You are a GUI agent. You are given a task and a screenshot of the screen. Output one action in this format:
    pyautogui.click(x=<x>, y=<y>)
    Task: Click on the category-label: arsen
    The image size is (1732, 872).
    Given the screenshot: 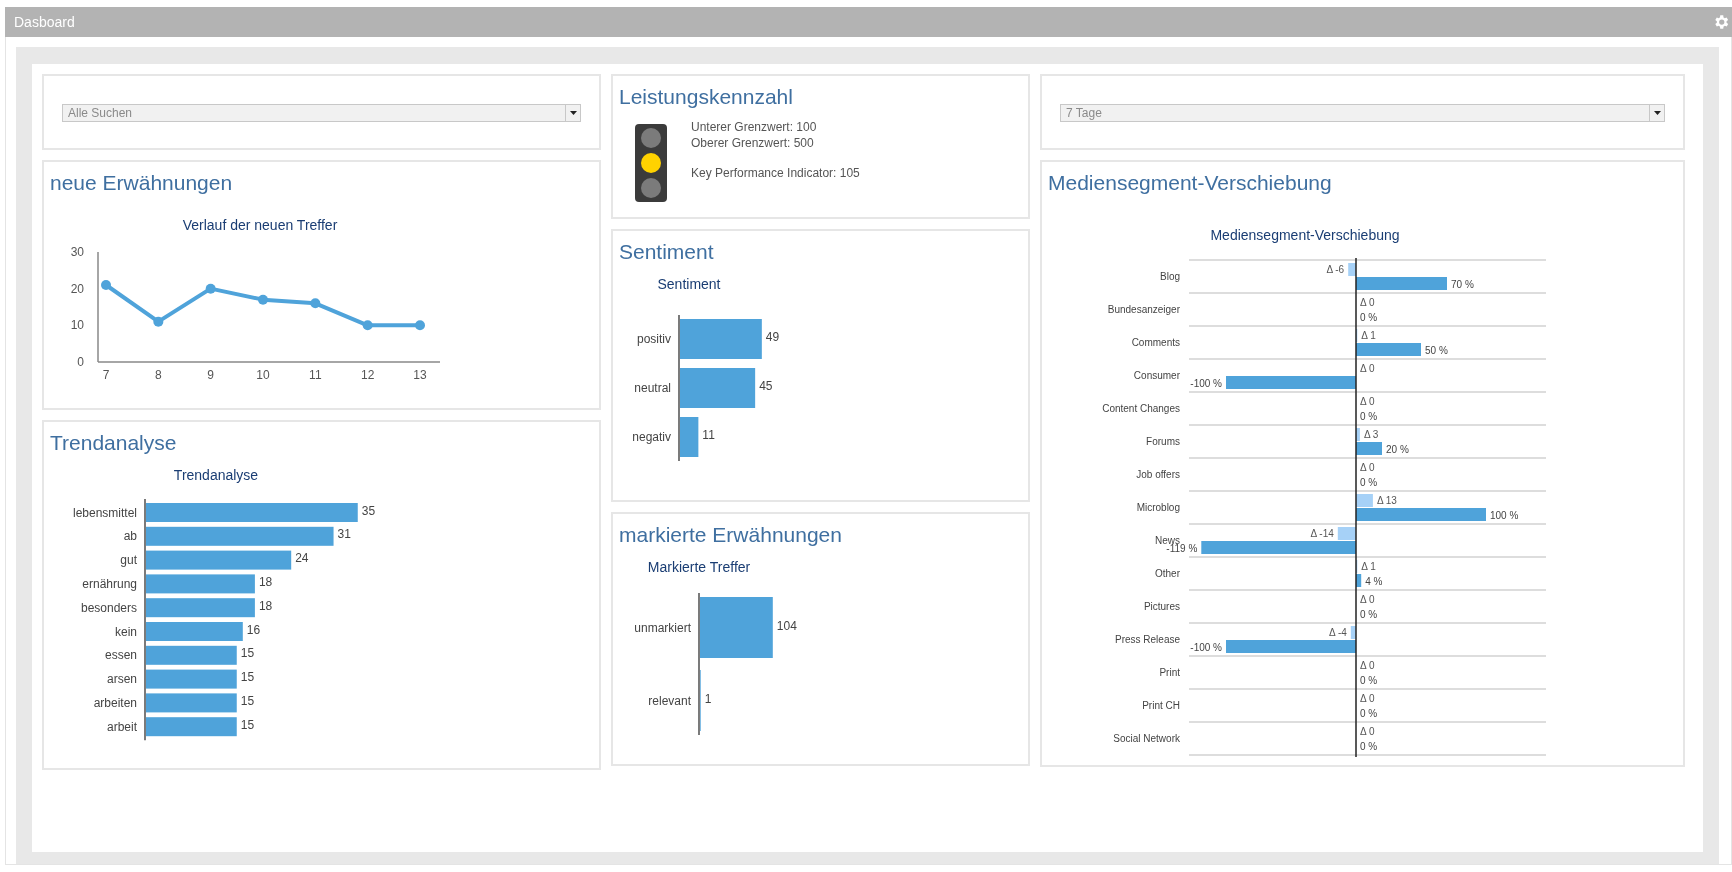 What is the action you would take?
    pyautogui.click(x=121, y=679)
    